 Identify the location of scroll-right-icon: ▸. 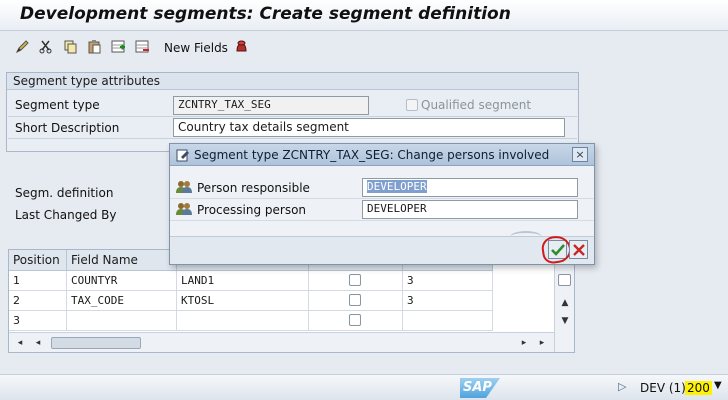
(524, 343).